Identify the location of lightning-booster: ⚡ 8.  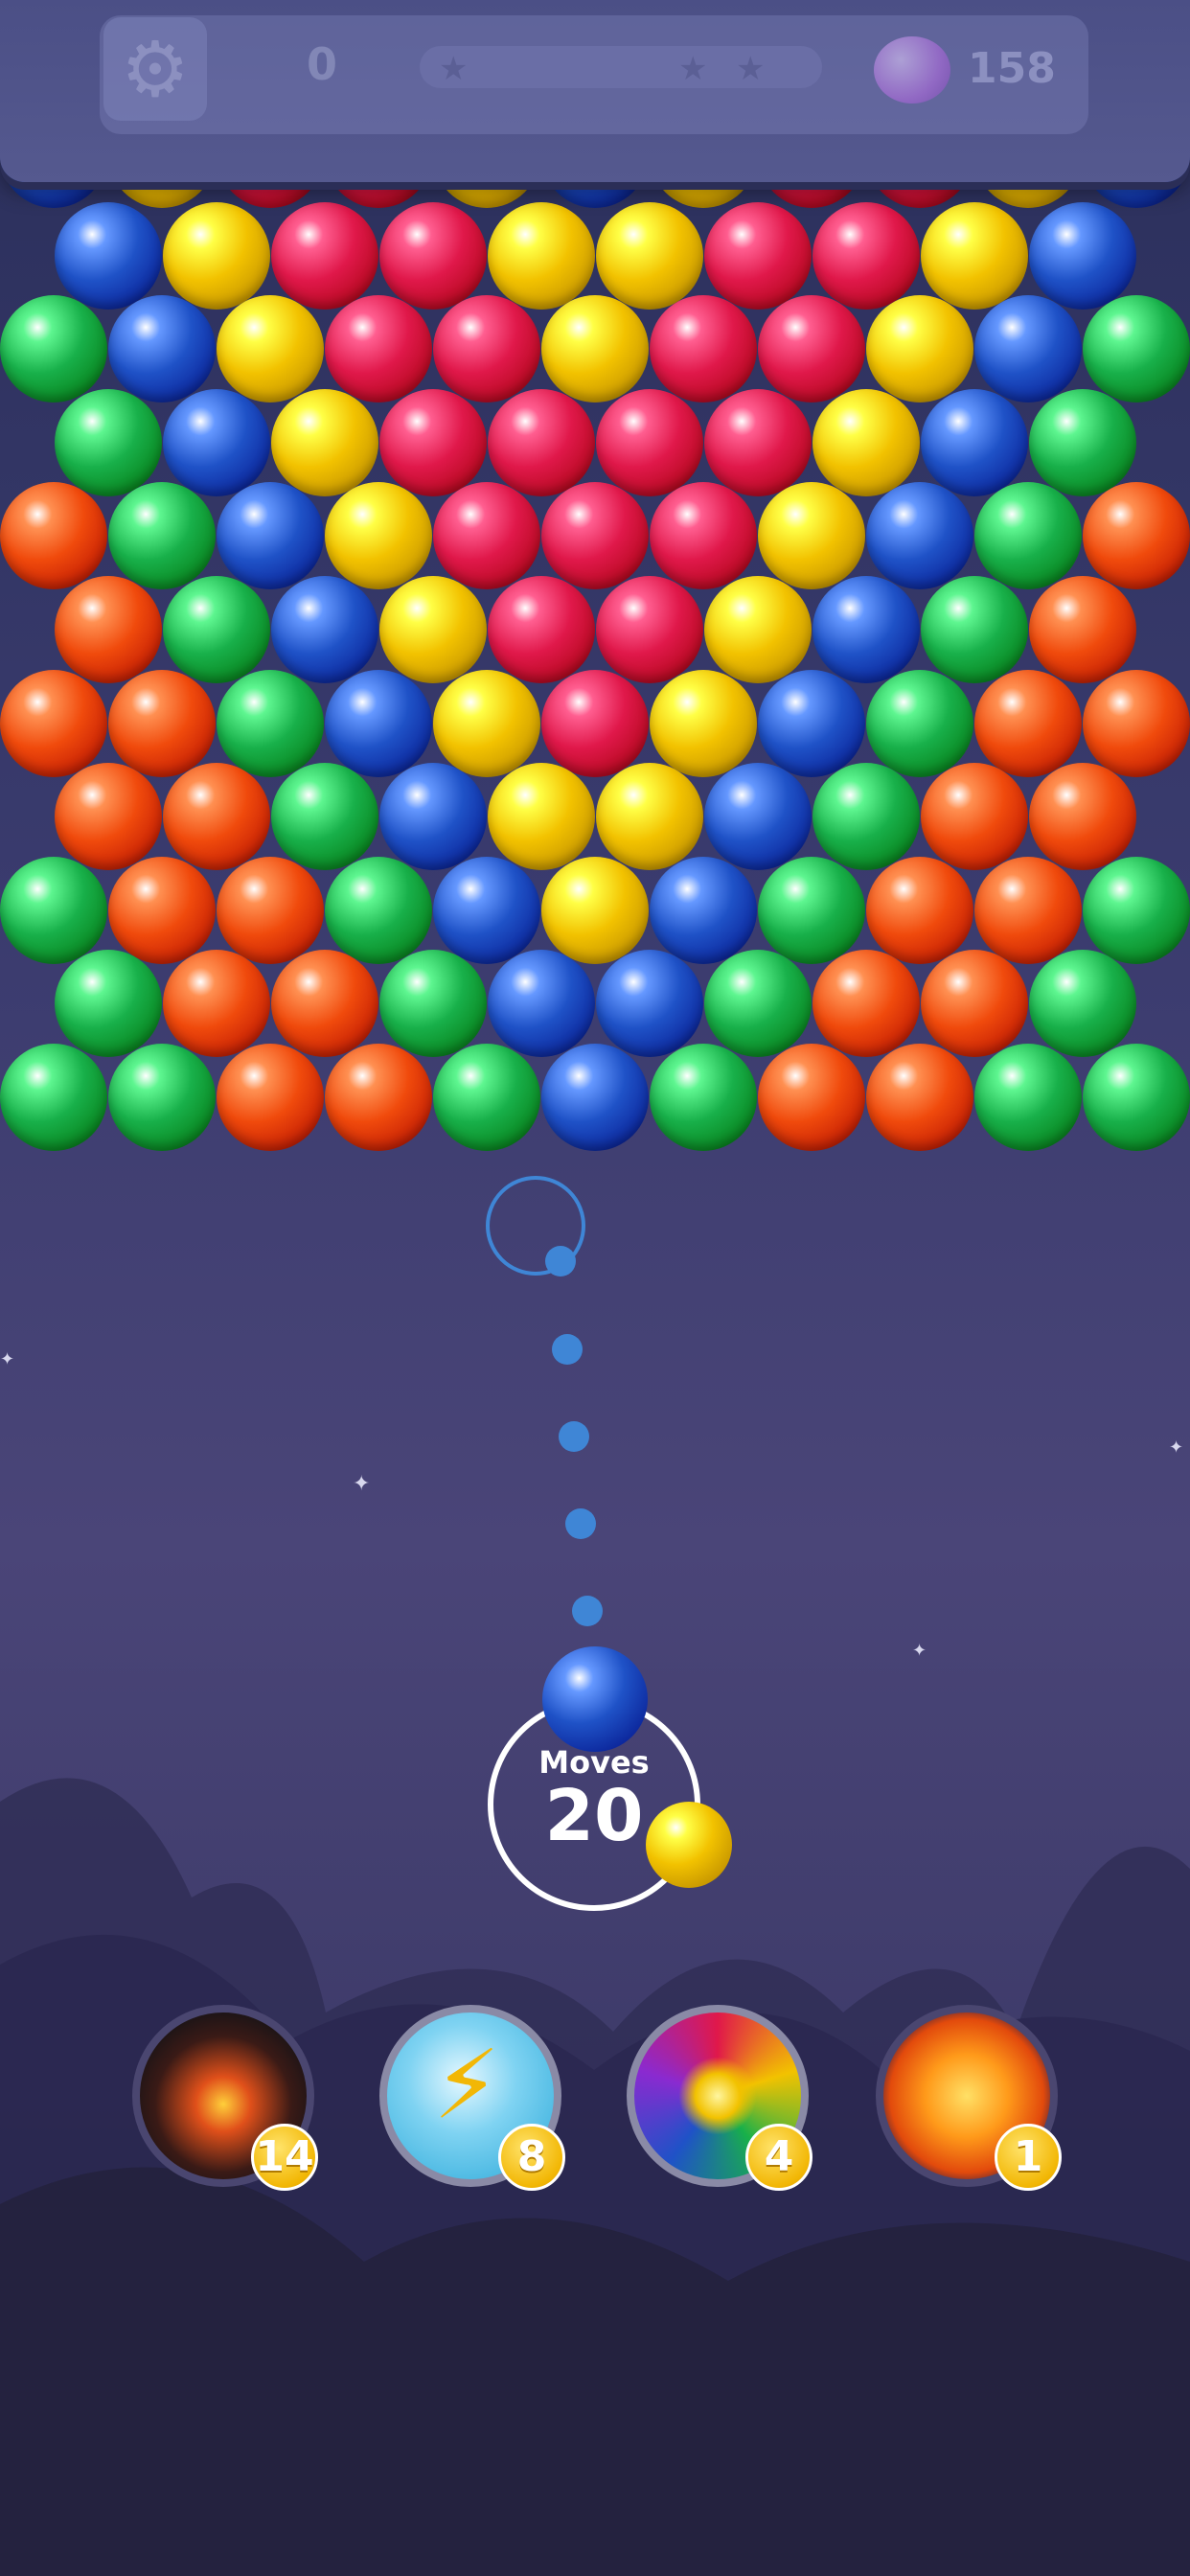
(472, 2098).